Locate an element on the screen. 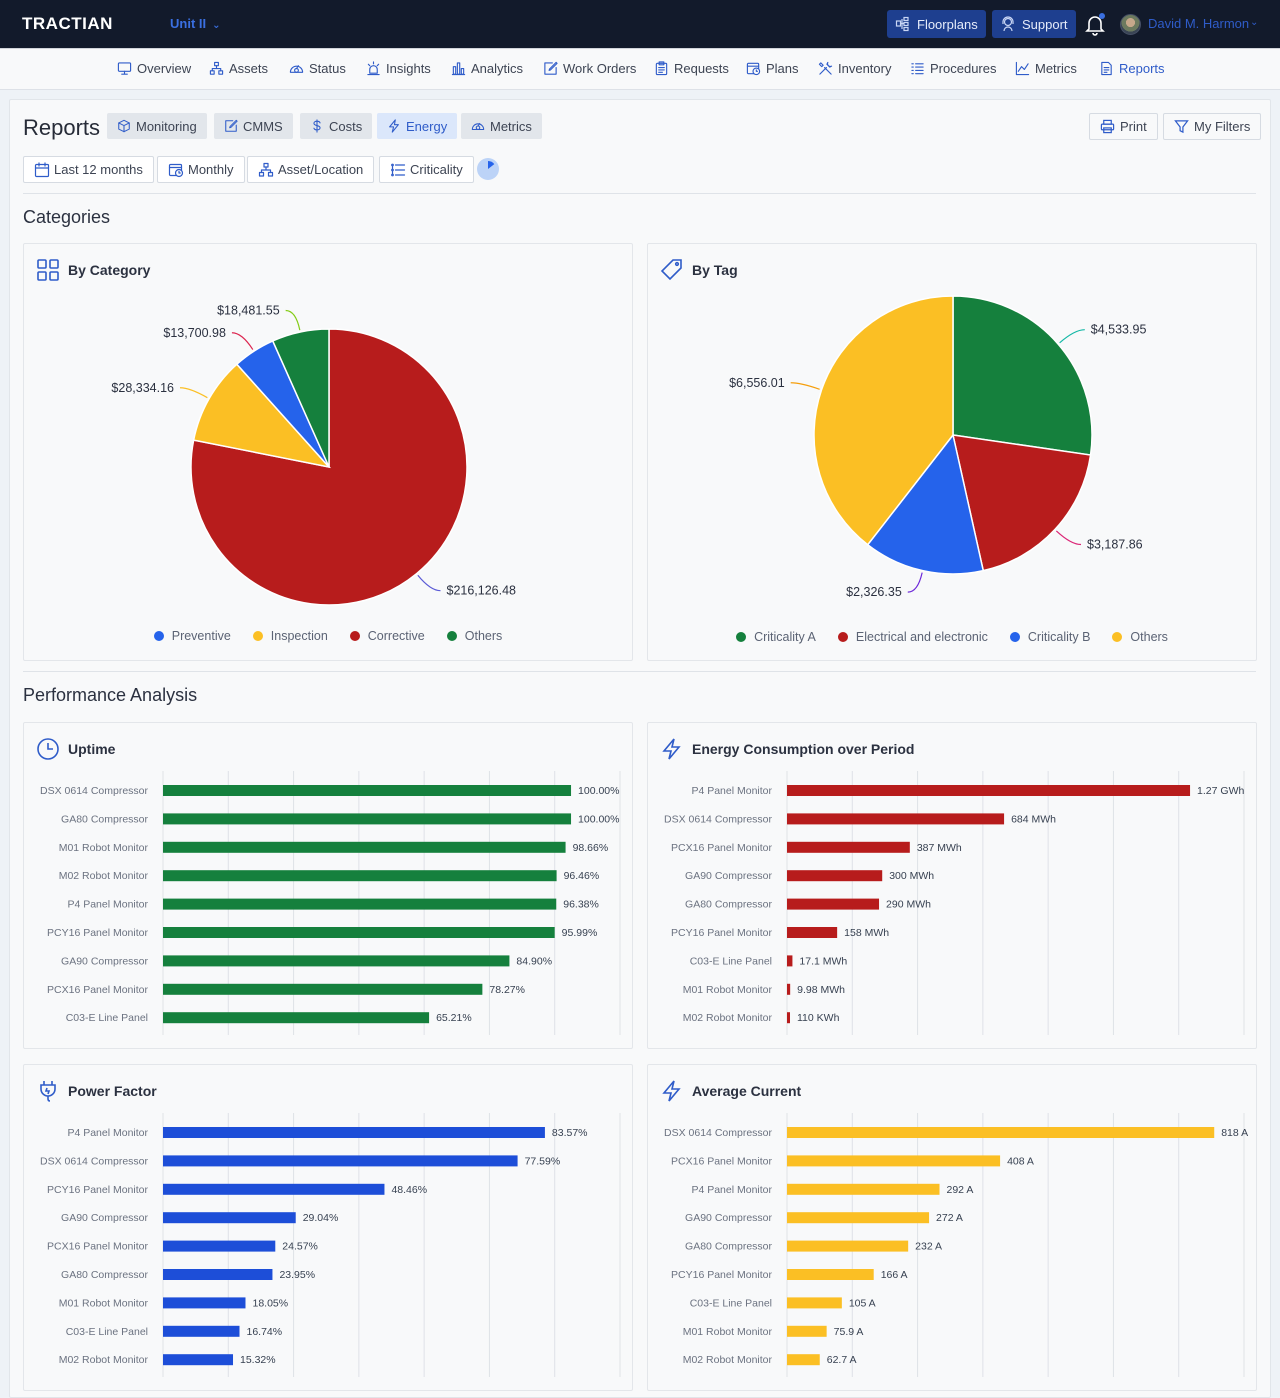 This screenshot has height=1398, width=1280. filter-monthly: Monthly is located at coordinates (201, 169).